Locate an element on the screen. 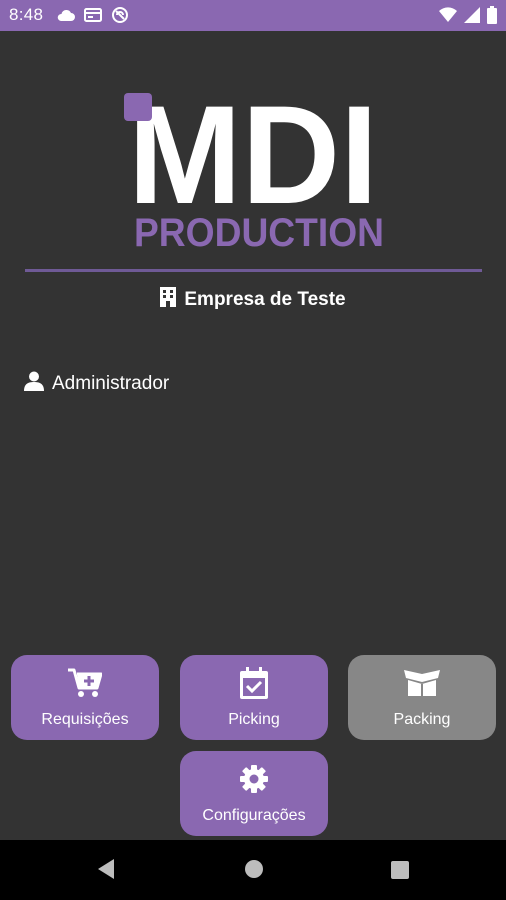  logo-sub-text: PRODUCTION is located at coordinates (259, 231).